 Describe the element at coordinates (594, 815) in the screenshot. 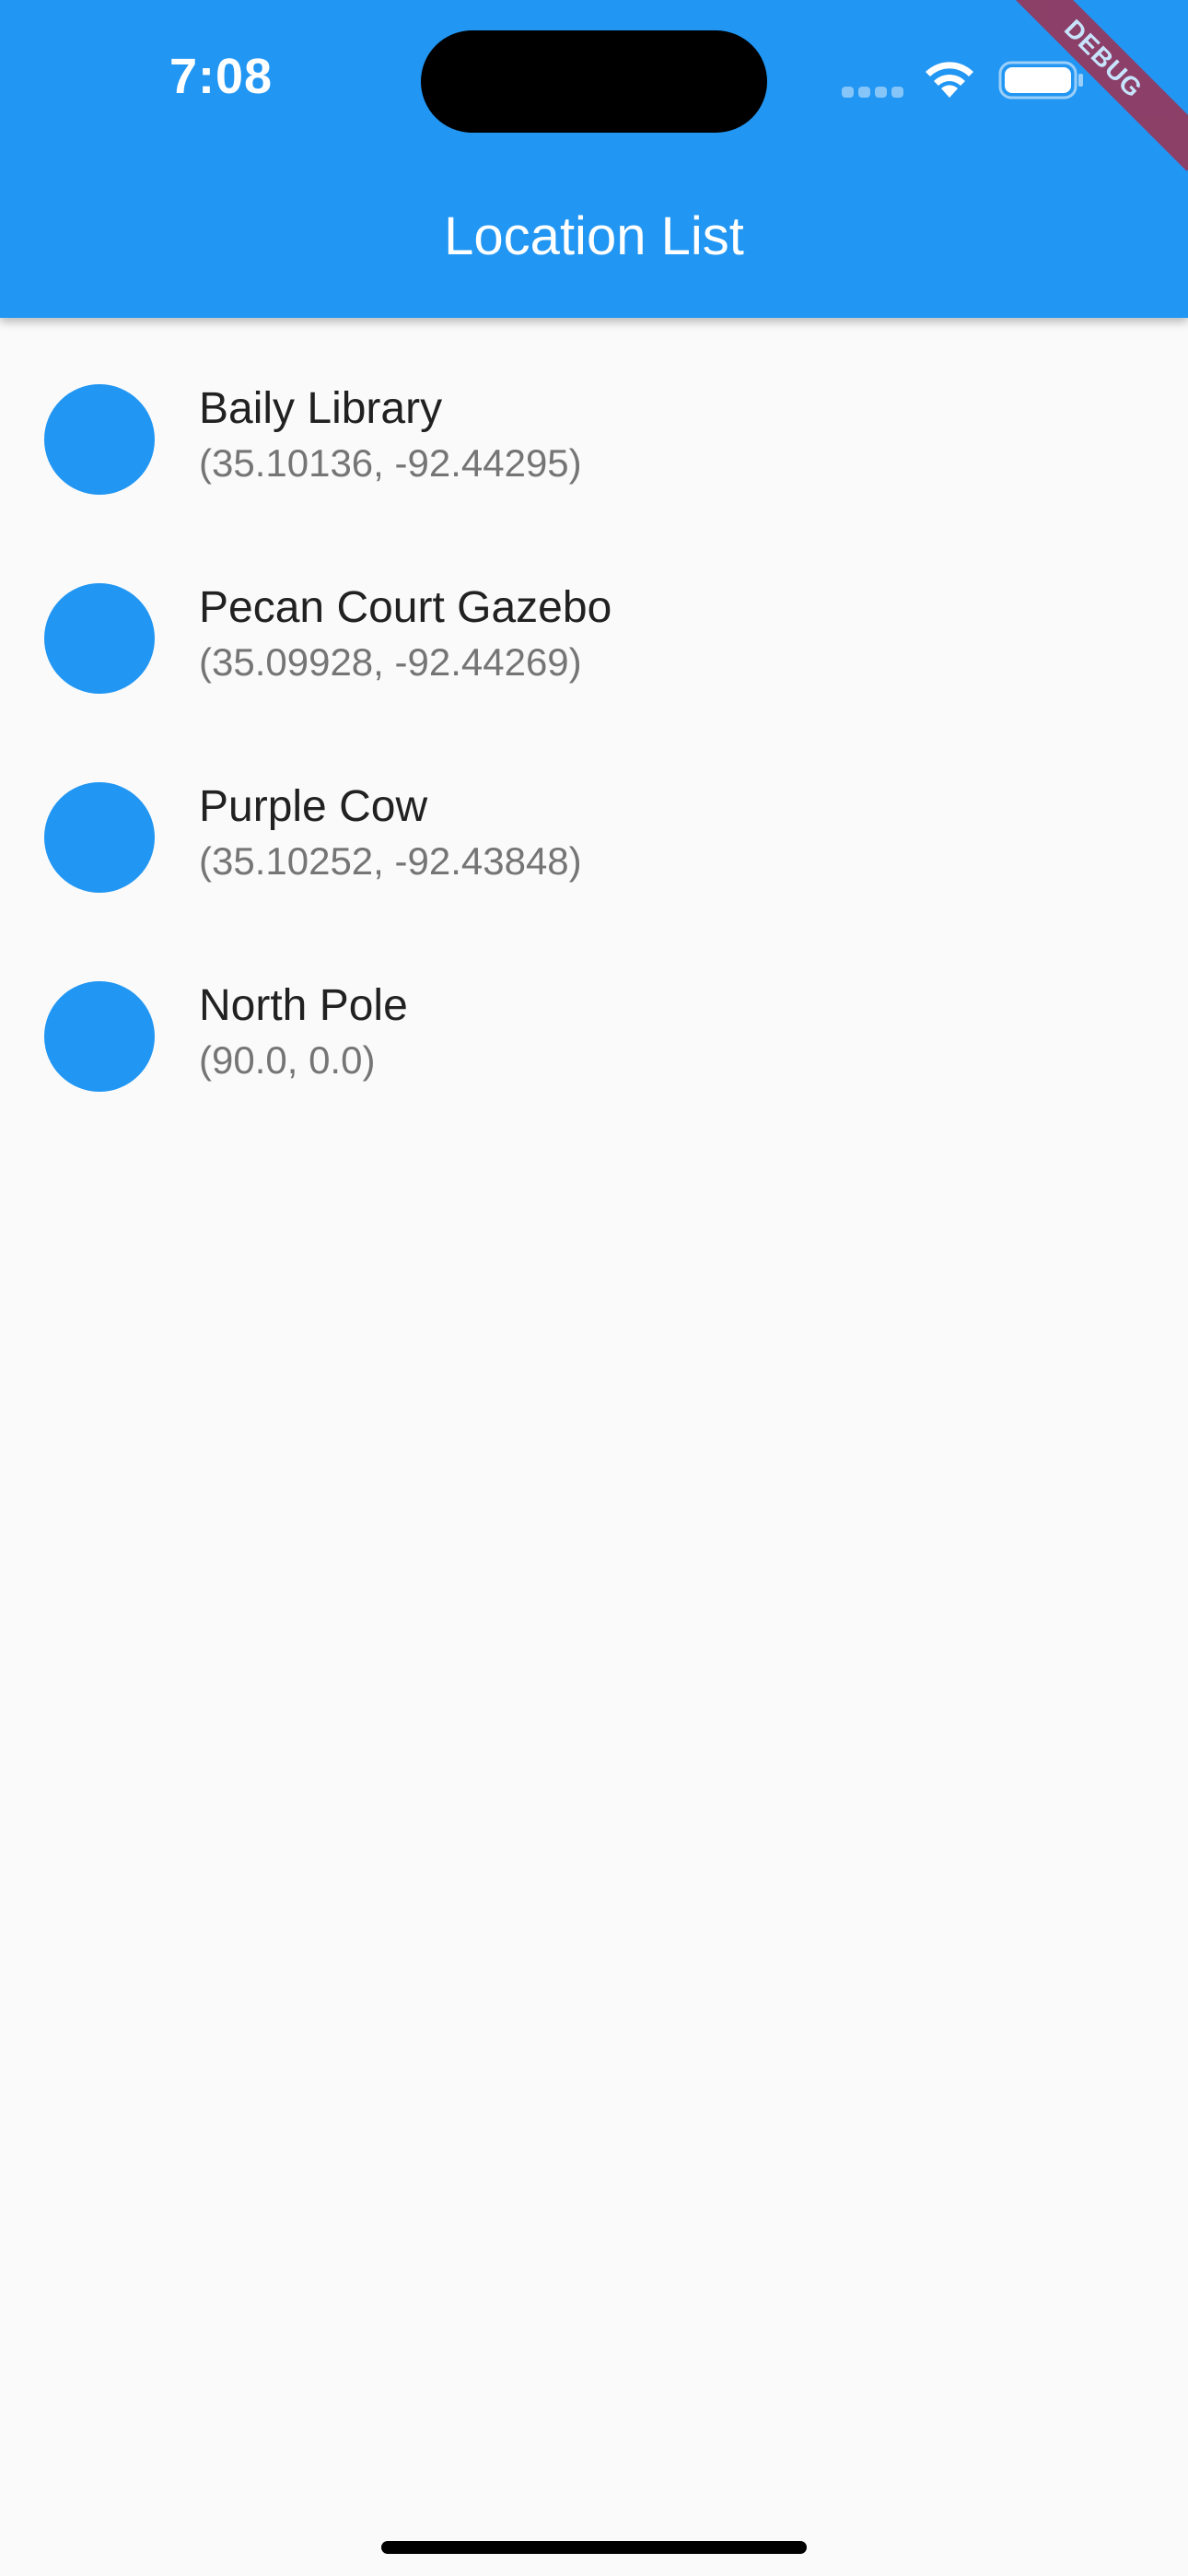

I see `location-list-item: Purple Cow (35.10252, -92.43848)` at that location.